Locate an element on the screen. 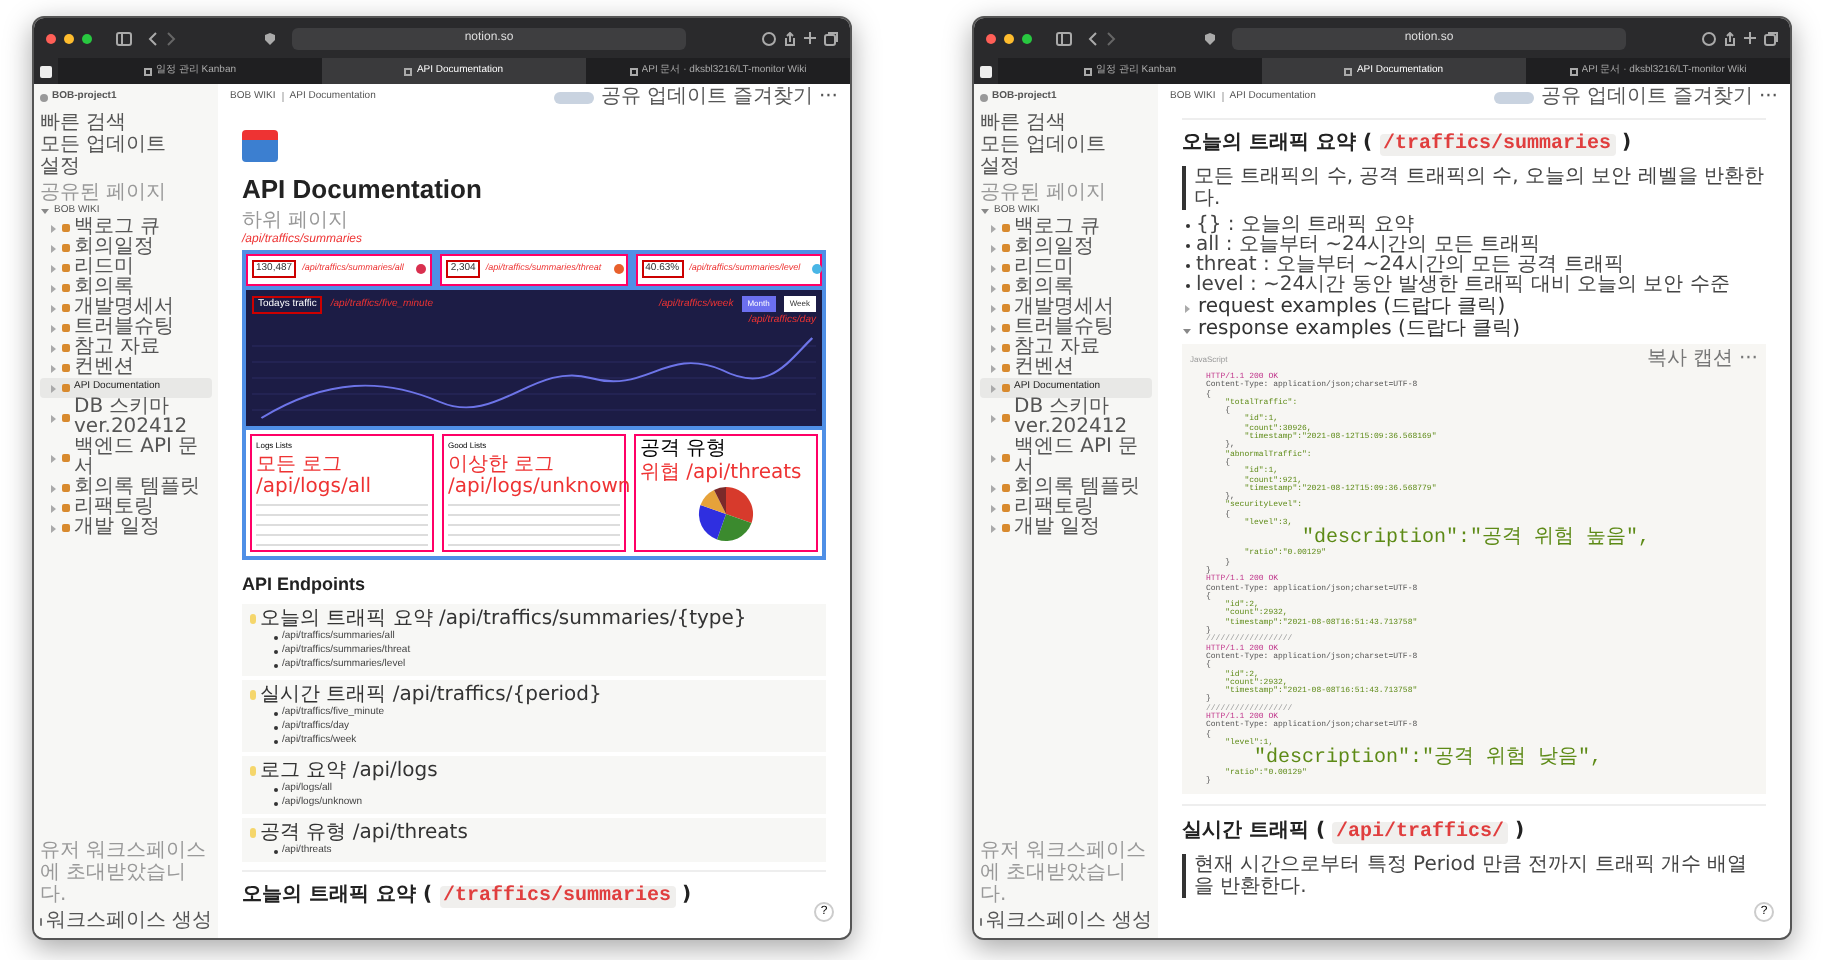 This screenshot has width=1824, height=960. code-toolbar-button: ··· is located at coordinates (1748, 360).